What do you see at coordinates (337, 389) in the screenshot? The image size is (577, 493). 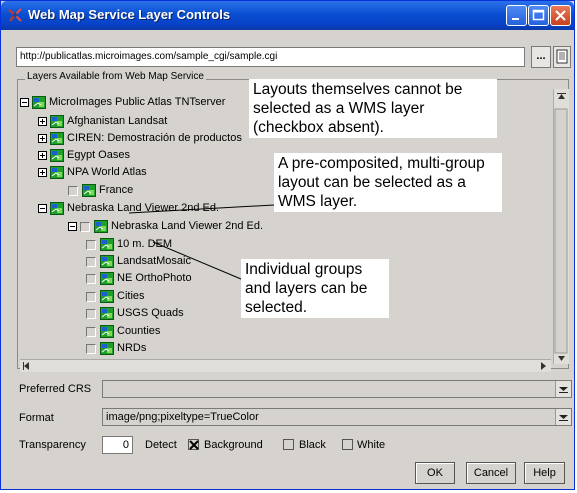 I see `preferred-crs-select` at bounding box center [337, 389].